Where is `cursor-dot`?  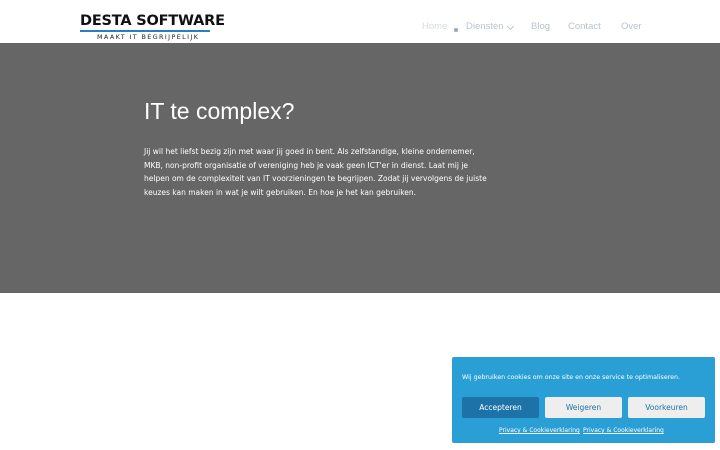 cursor-dot is located at coordinates (456, 30).